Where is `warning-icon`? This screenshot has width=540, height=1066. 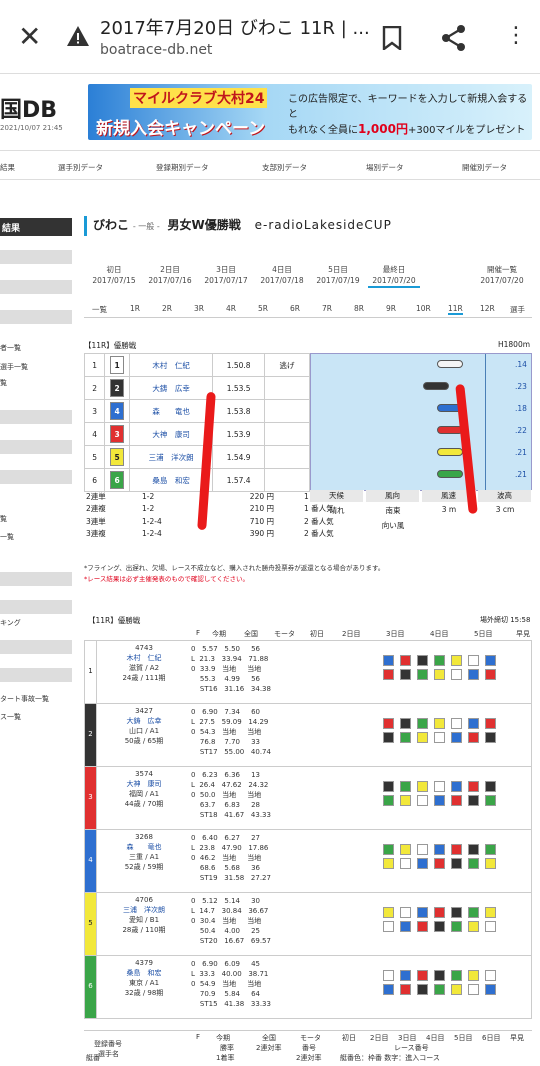
warning-icon is located at coordinates (78, 36).